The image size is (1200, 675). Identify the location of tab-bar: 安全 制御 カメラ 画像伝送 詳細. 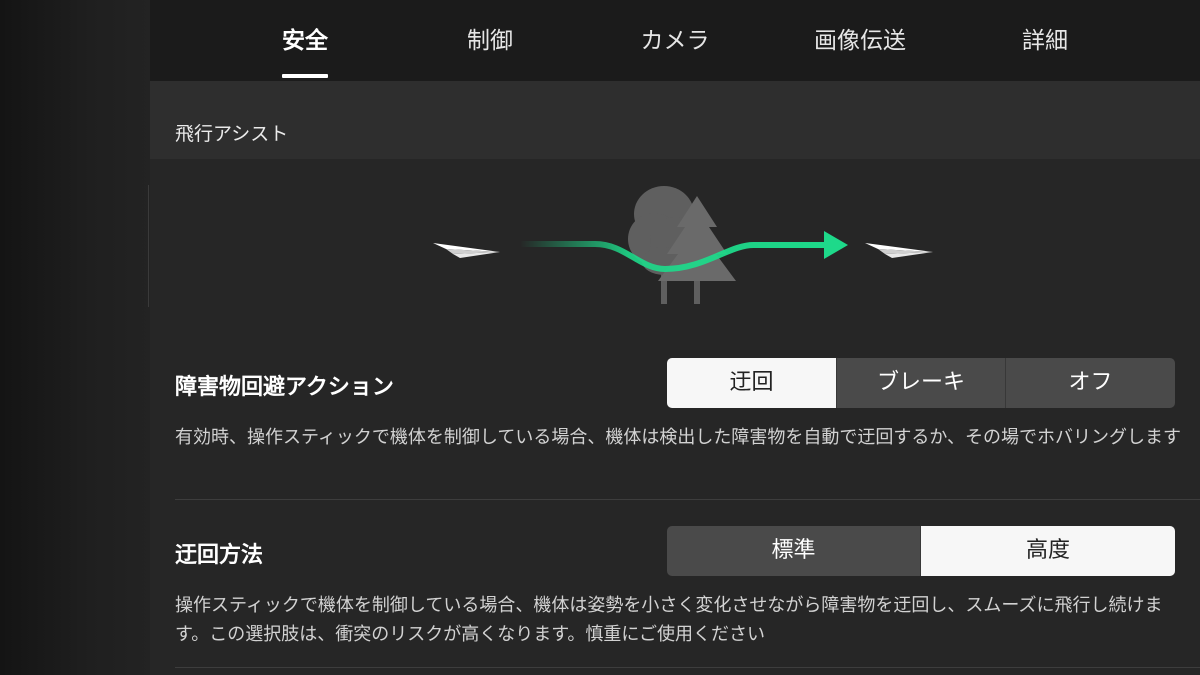
(675, 40).